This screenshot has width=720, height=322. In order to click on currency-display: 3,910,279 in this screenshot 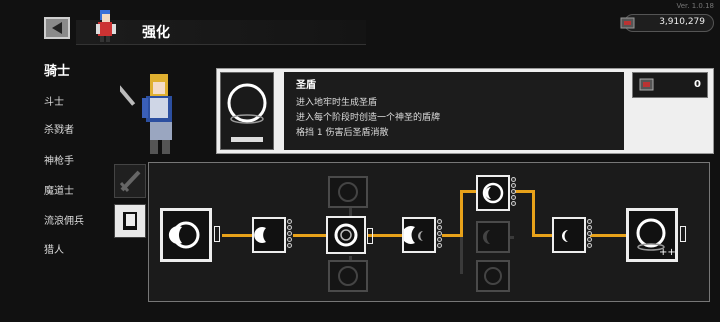, I will do `click(667, 23)`.